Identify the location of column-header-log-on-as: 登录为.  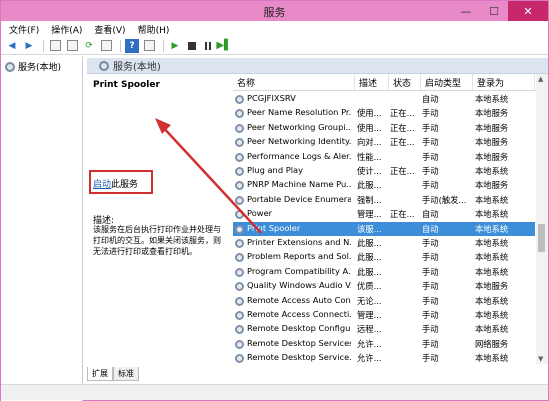
(504, 82).